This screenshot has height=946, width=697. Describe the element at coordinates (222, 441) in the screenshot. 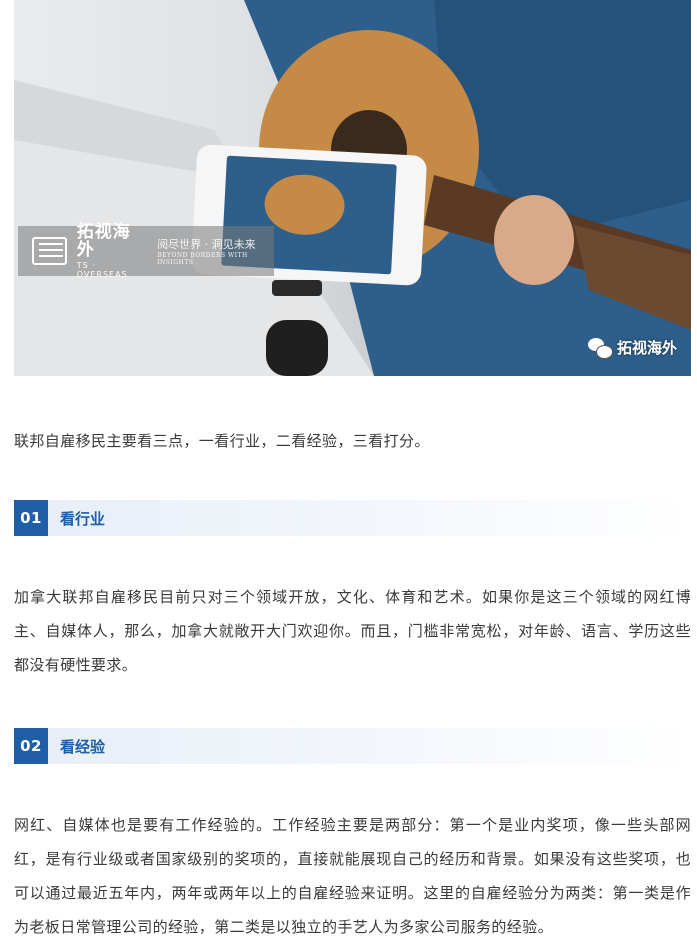

I see `intro-paragraph: 联邦自雇移民主要看三点，一看行业，二看经验，三看打分。` at that location.